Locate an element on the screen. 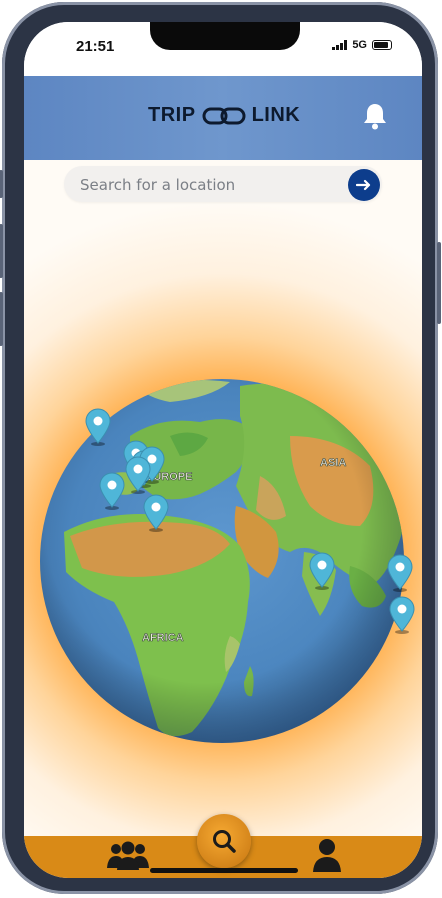 The image size is (442, 898). bell-icon is located at coordinates (375, 116).